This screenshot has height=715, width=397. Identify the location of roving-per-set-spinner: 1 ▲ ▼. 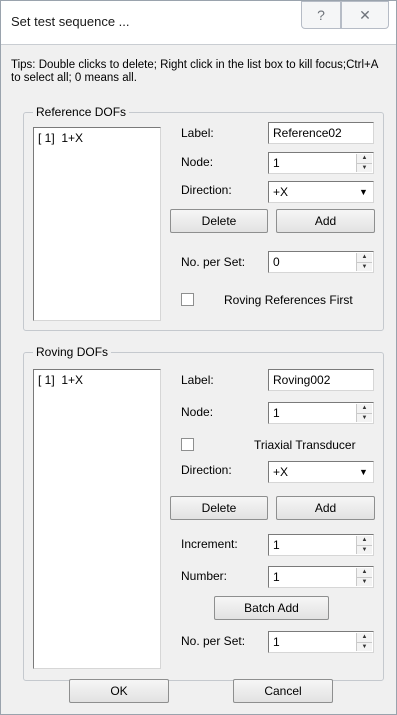
(321, 642).